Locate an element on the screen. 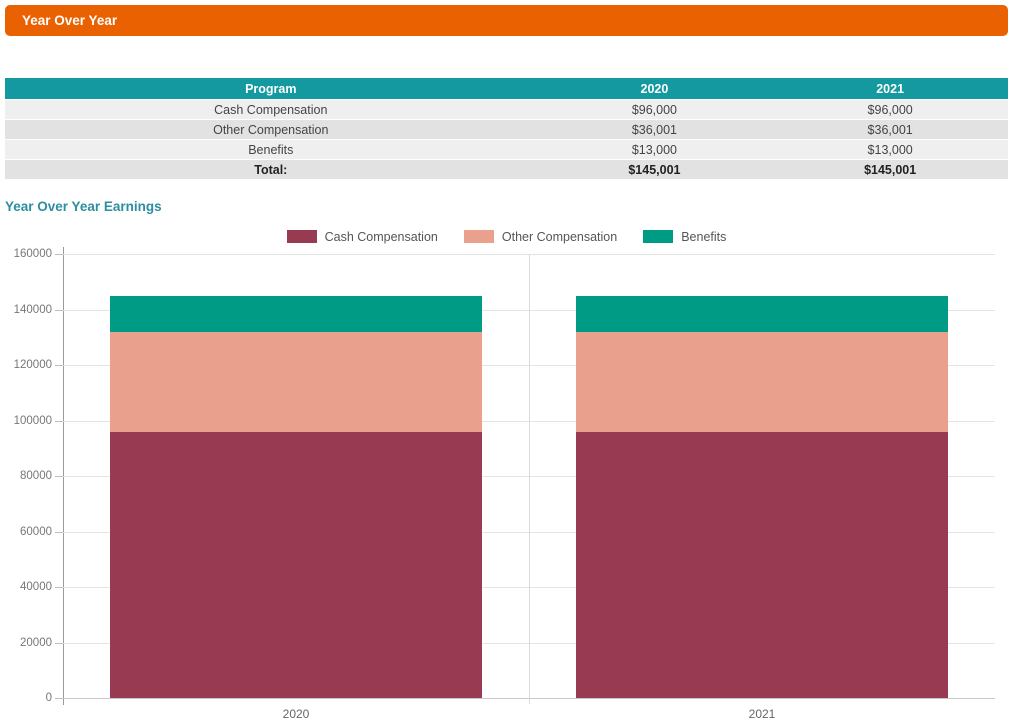 The image size is (1013, 725). legend-item: Benefits is located at coordinates (684, 237).